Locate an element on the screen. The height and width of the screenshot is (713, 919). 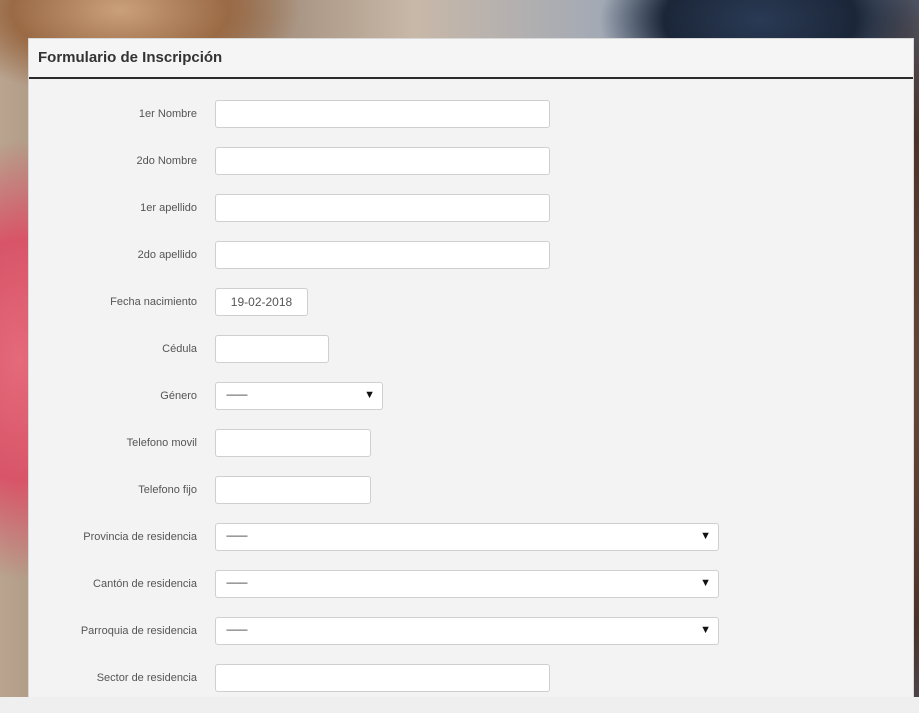
segundo-apellido-input is located at coordinates (382, 255).